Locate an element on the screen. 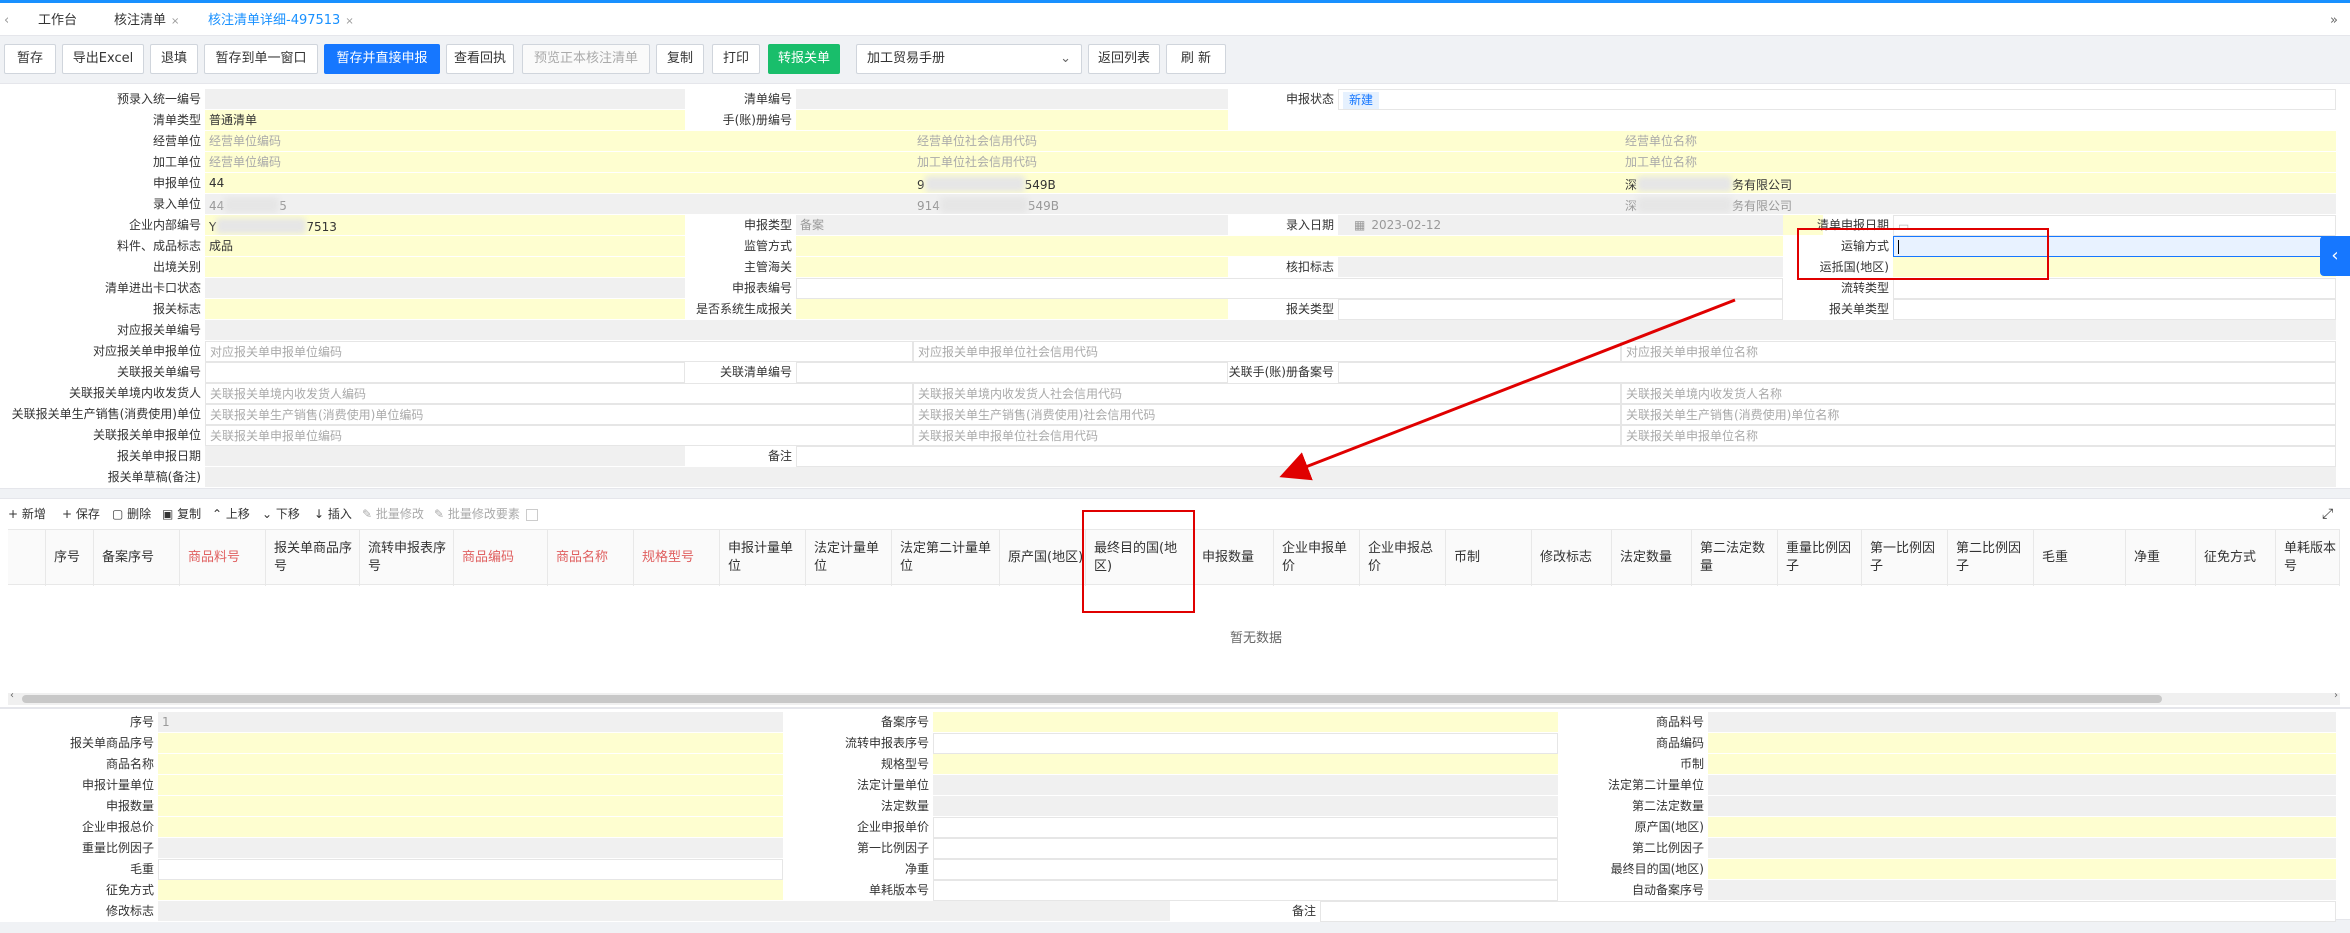 The width and height of the screenshot is (2350, 933). column-header: 重量比例因子 is located at coordinates (1820, 558).